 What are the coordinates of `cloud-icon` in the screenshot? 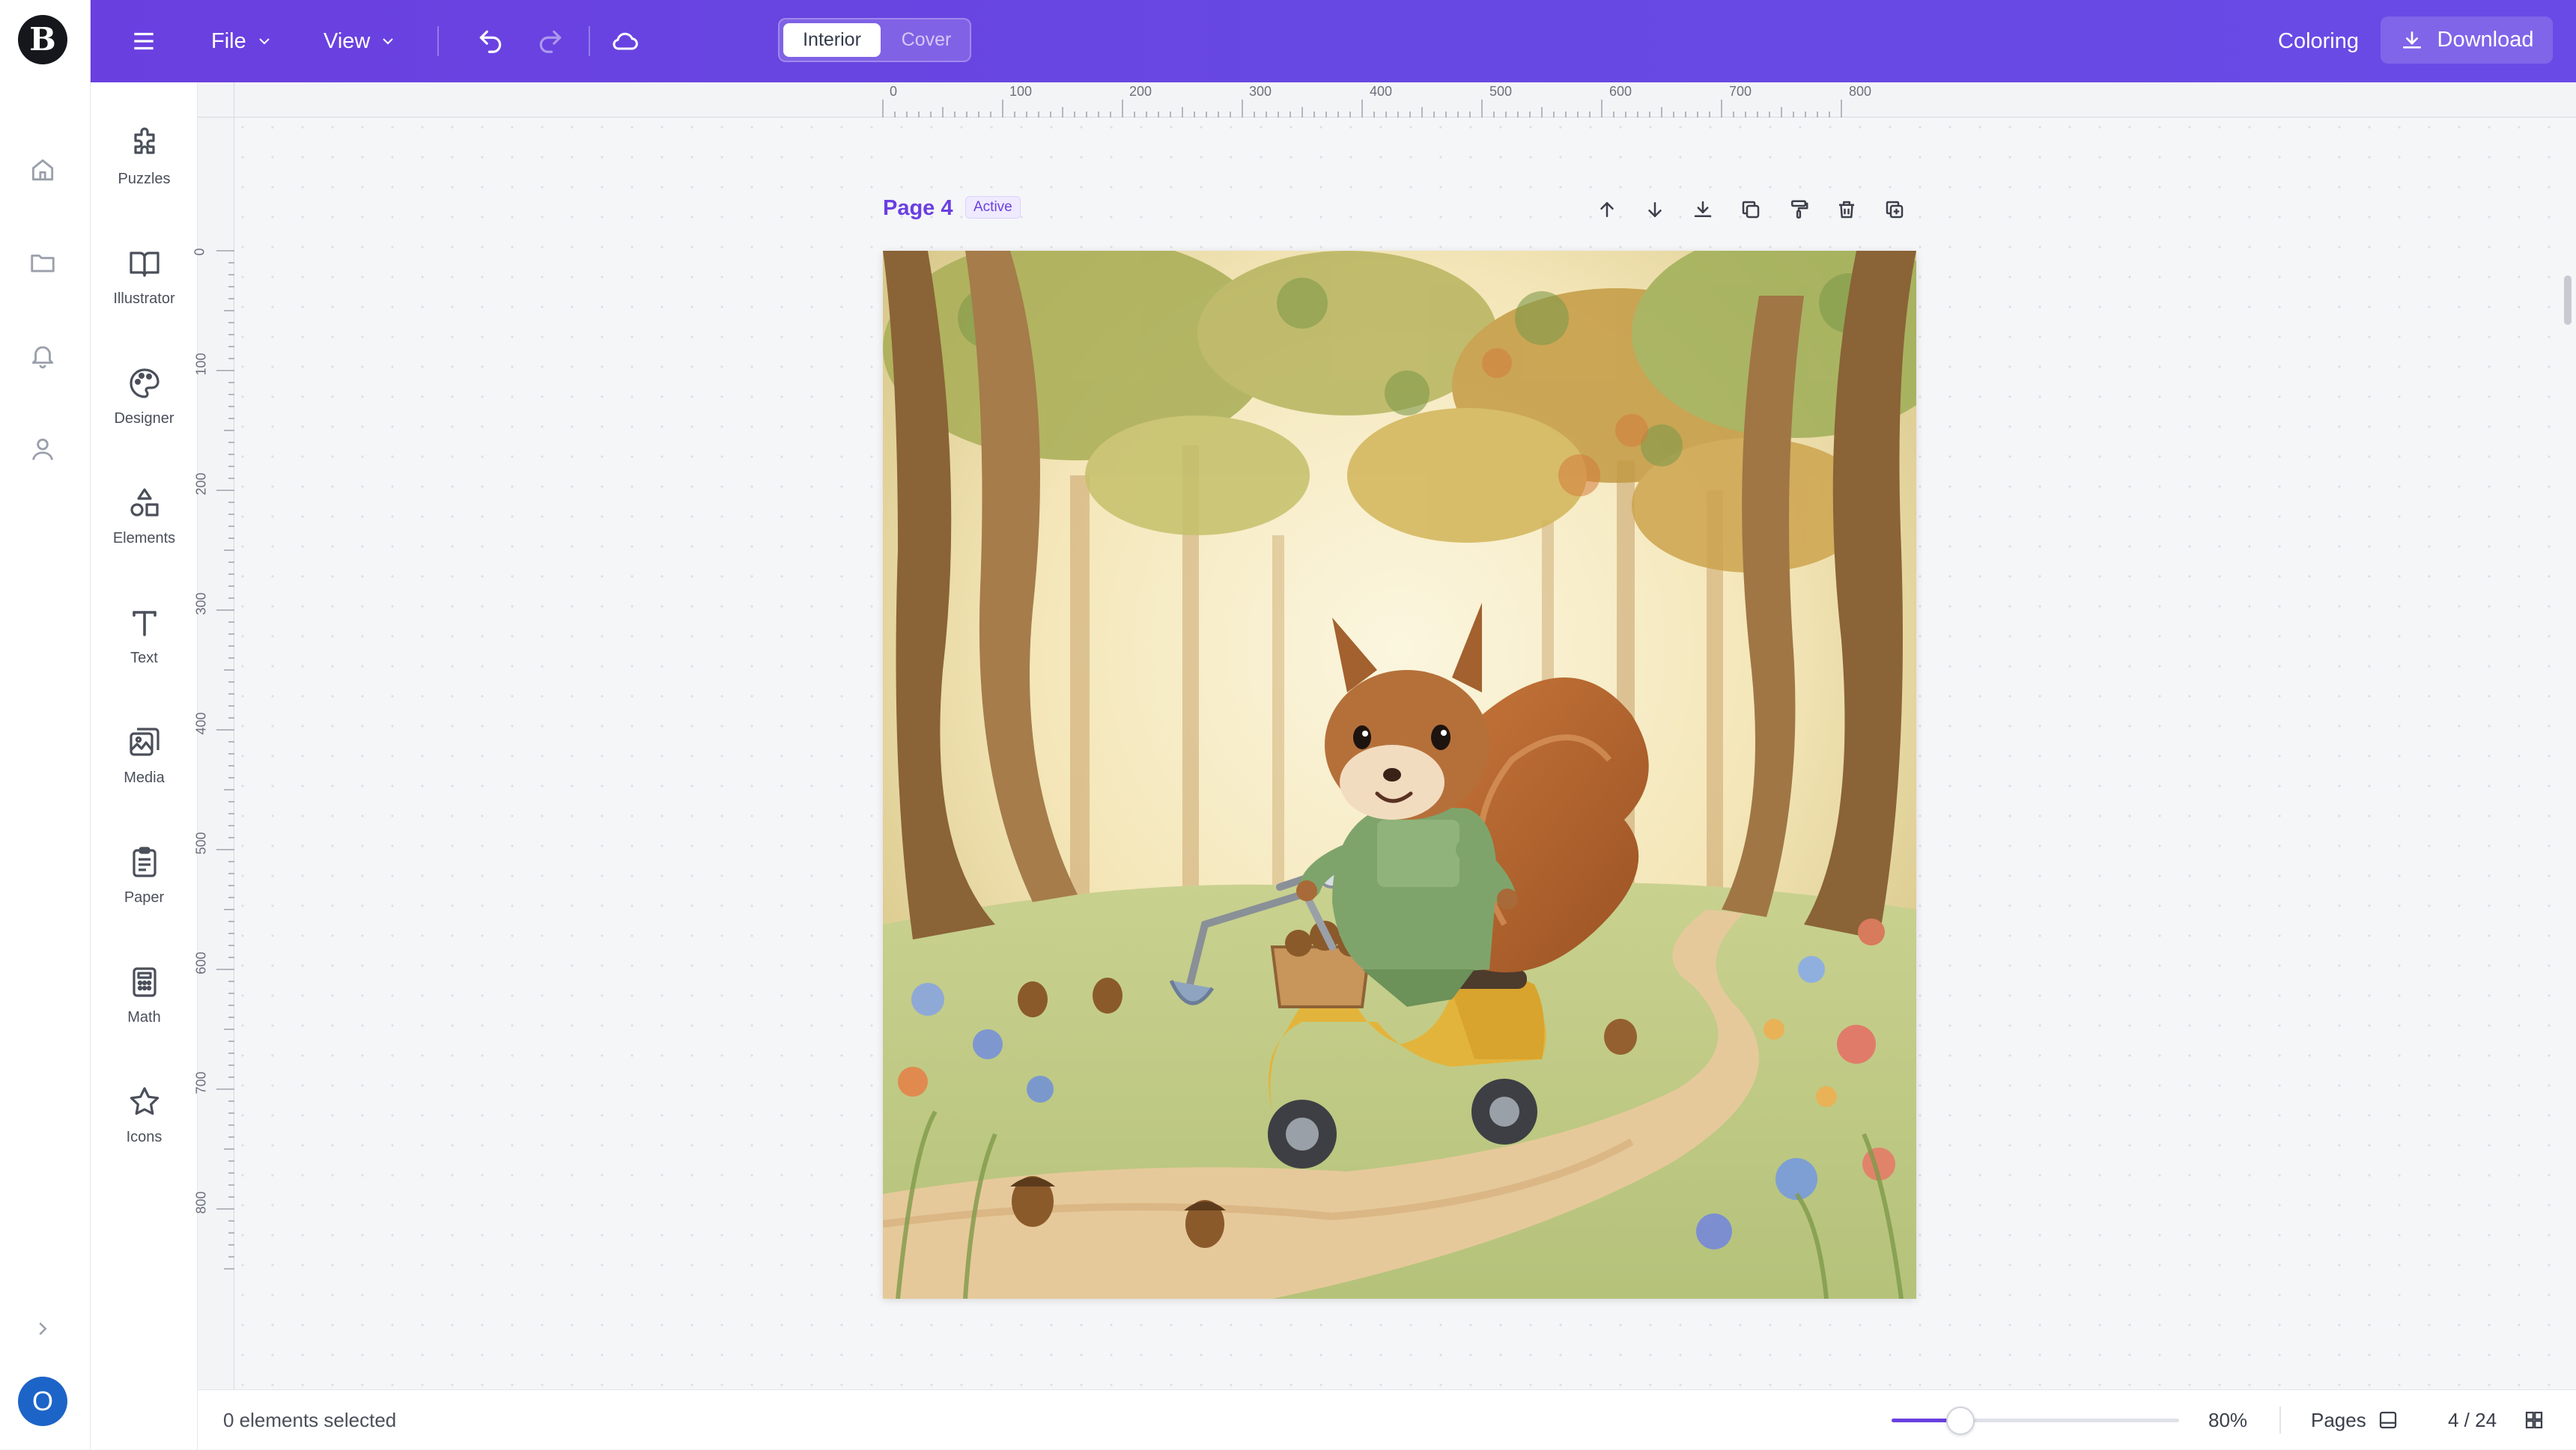 It's located at (625, 41).